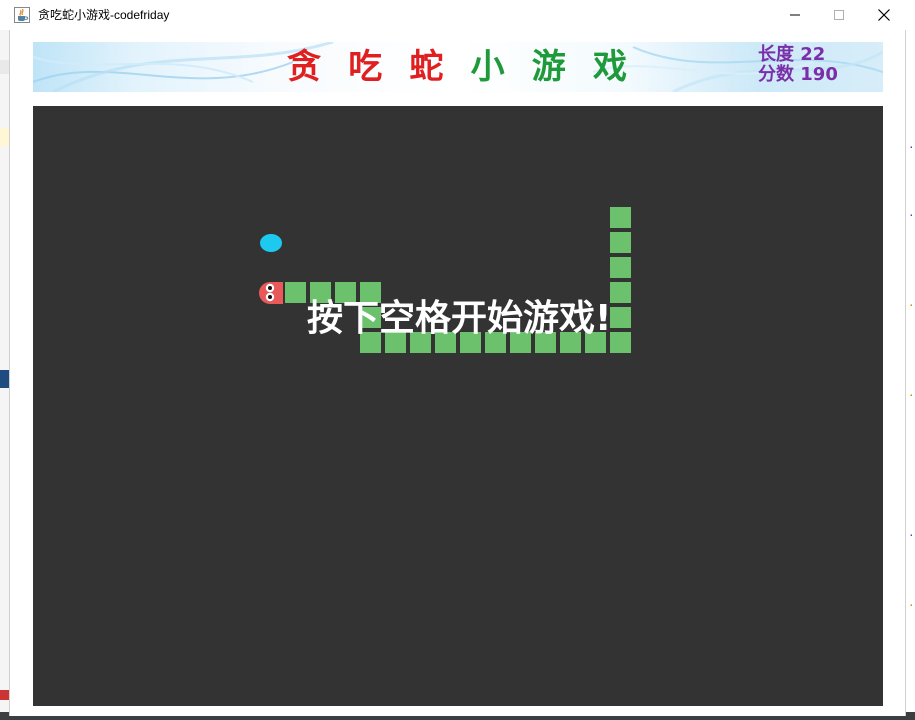 This screenshot has width=915, height=720. Describe the element at coordinates (487, 67) in the screenshot. I see `title-char: 小` at that location.